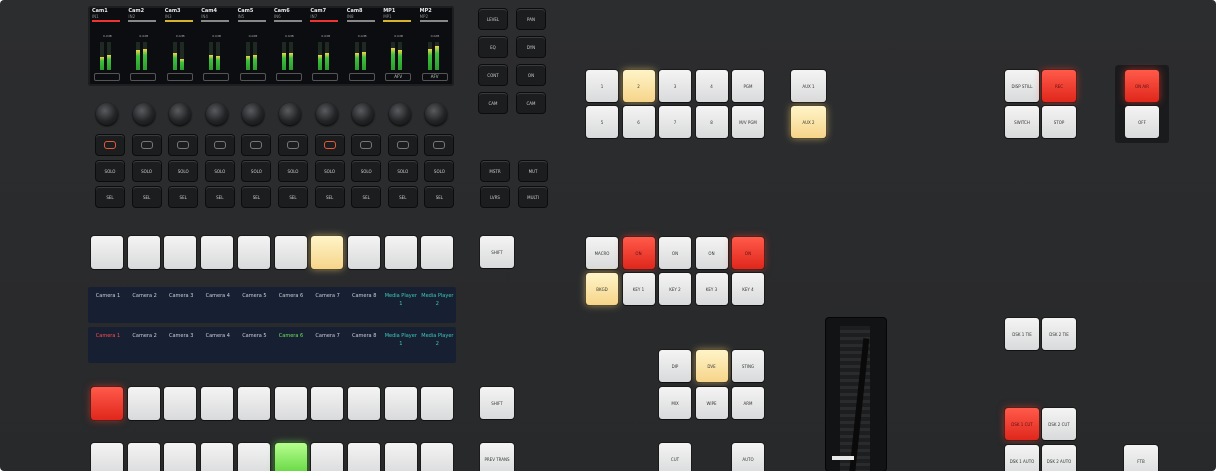  Describe the element at coordinates (748, 289) in the screenshot. I see `next-transition-button: KEY 4` at that location.